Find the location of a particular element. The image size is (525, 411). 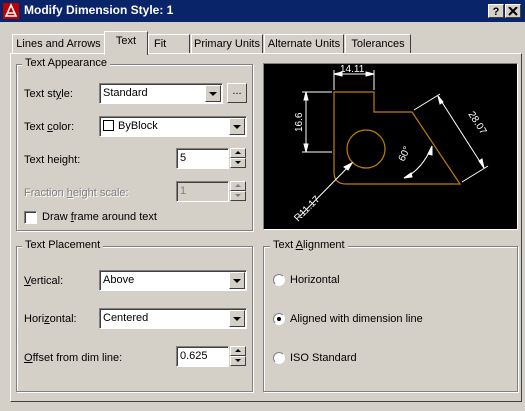

text-style-dropdown: Standard is located at coordinates (161, 93).